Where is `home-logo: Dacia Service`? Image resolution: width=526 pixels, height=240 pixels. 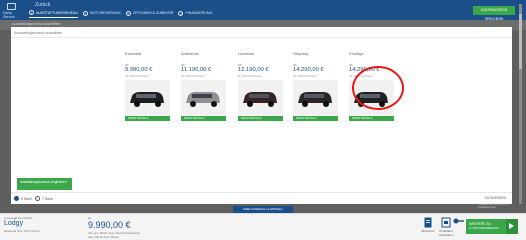 home-logo: Dacia Service is located at coordinates (12, 10).